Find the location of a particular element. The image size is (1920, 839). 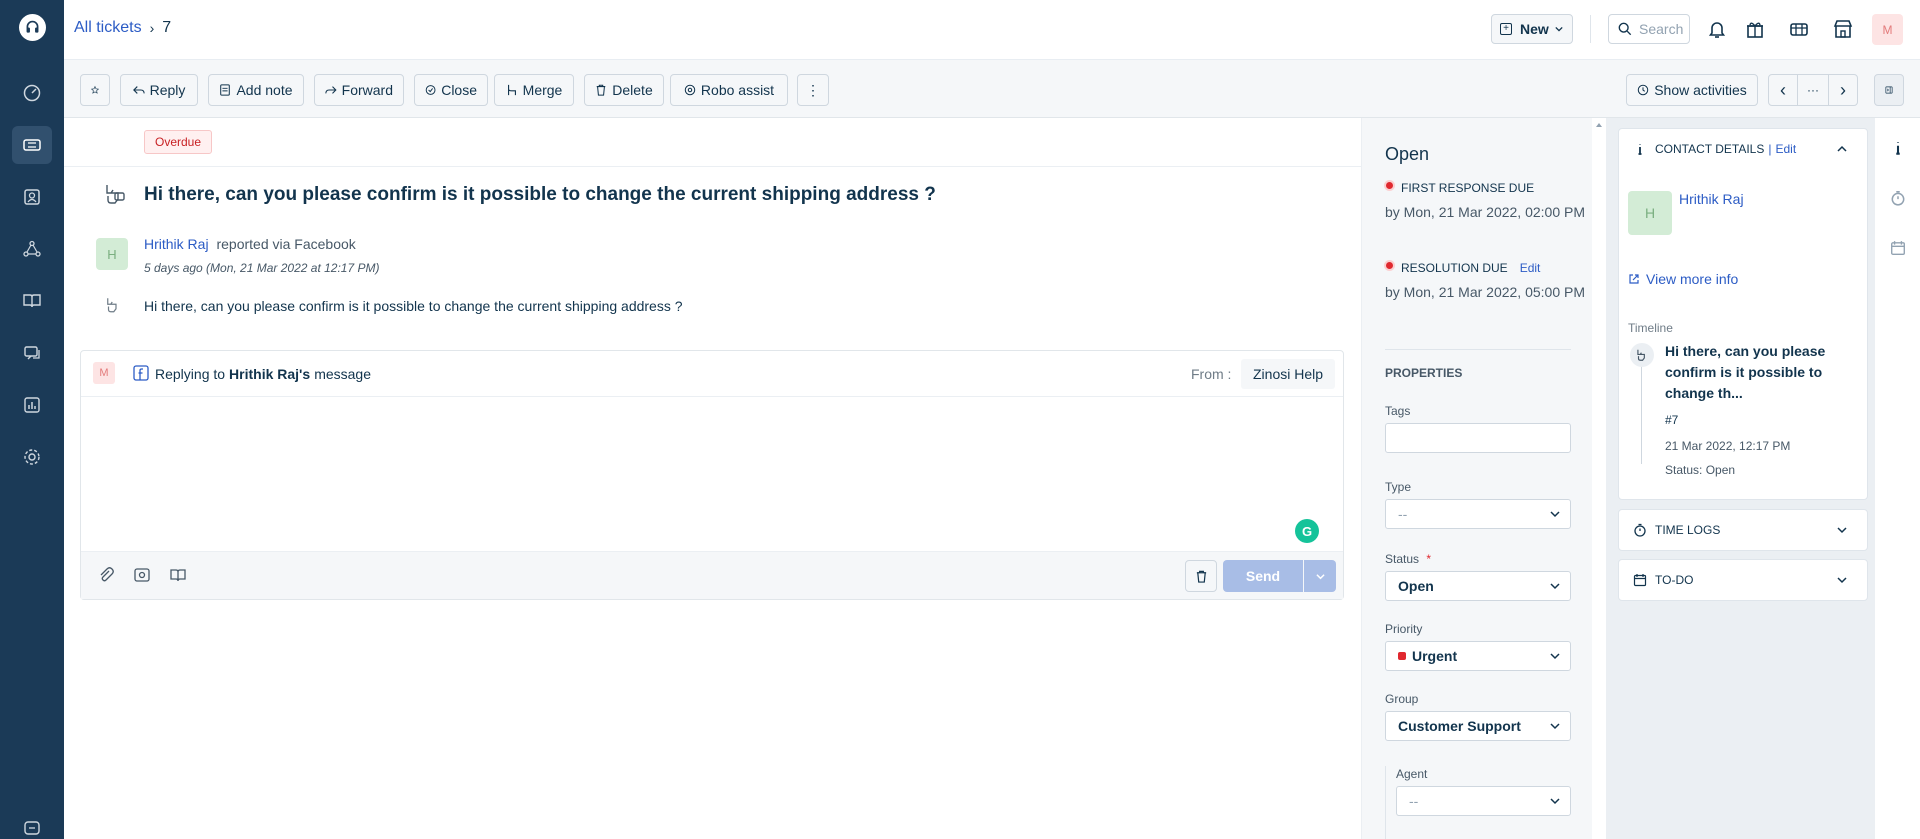

todo-title: TO-DO is located at coordinates (1674, 580).